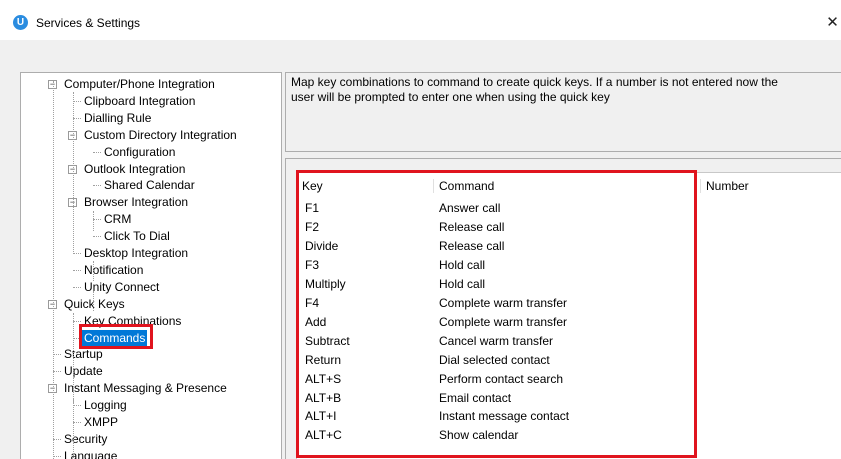  Describe the element at coordinates (327, 340) in the screenshot. I see `key-cell: Subtract` at that location.